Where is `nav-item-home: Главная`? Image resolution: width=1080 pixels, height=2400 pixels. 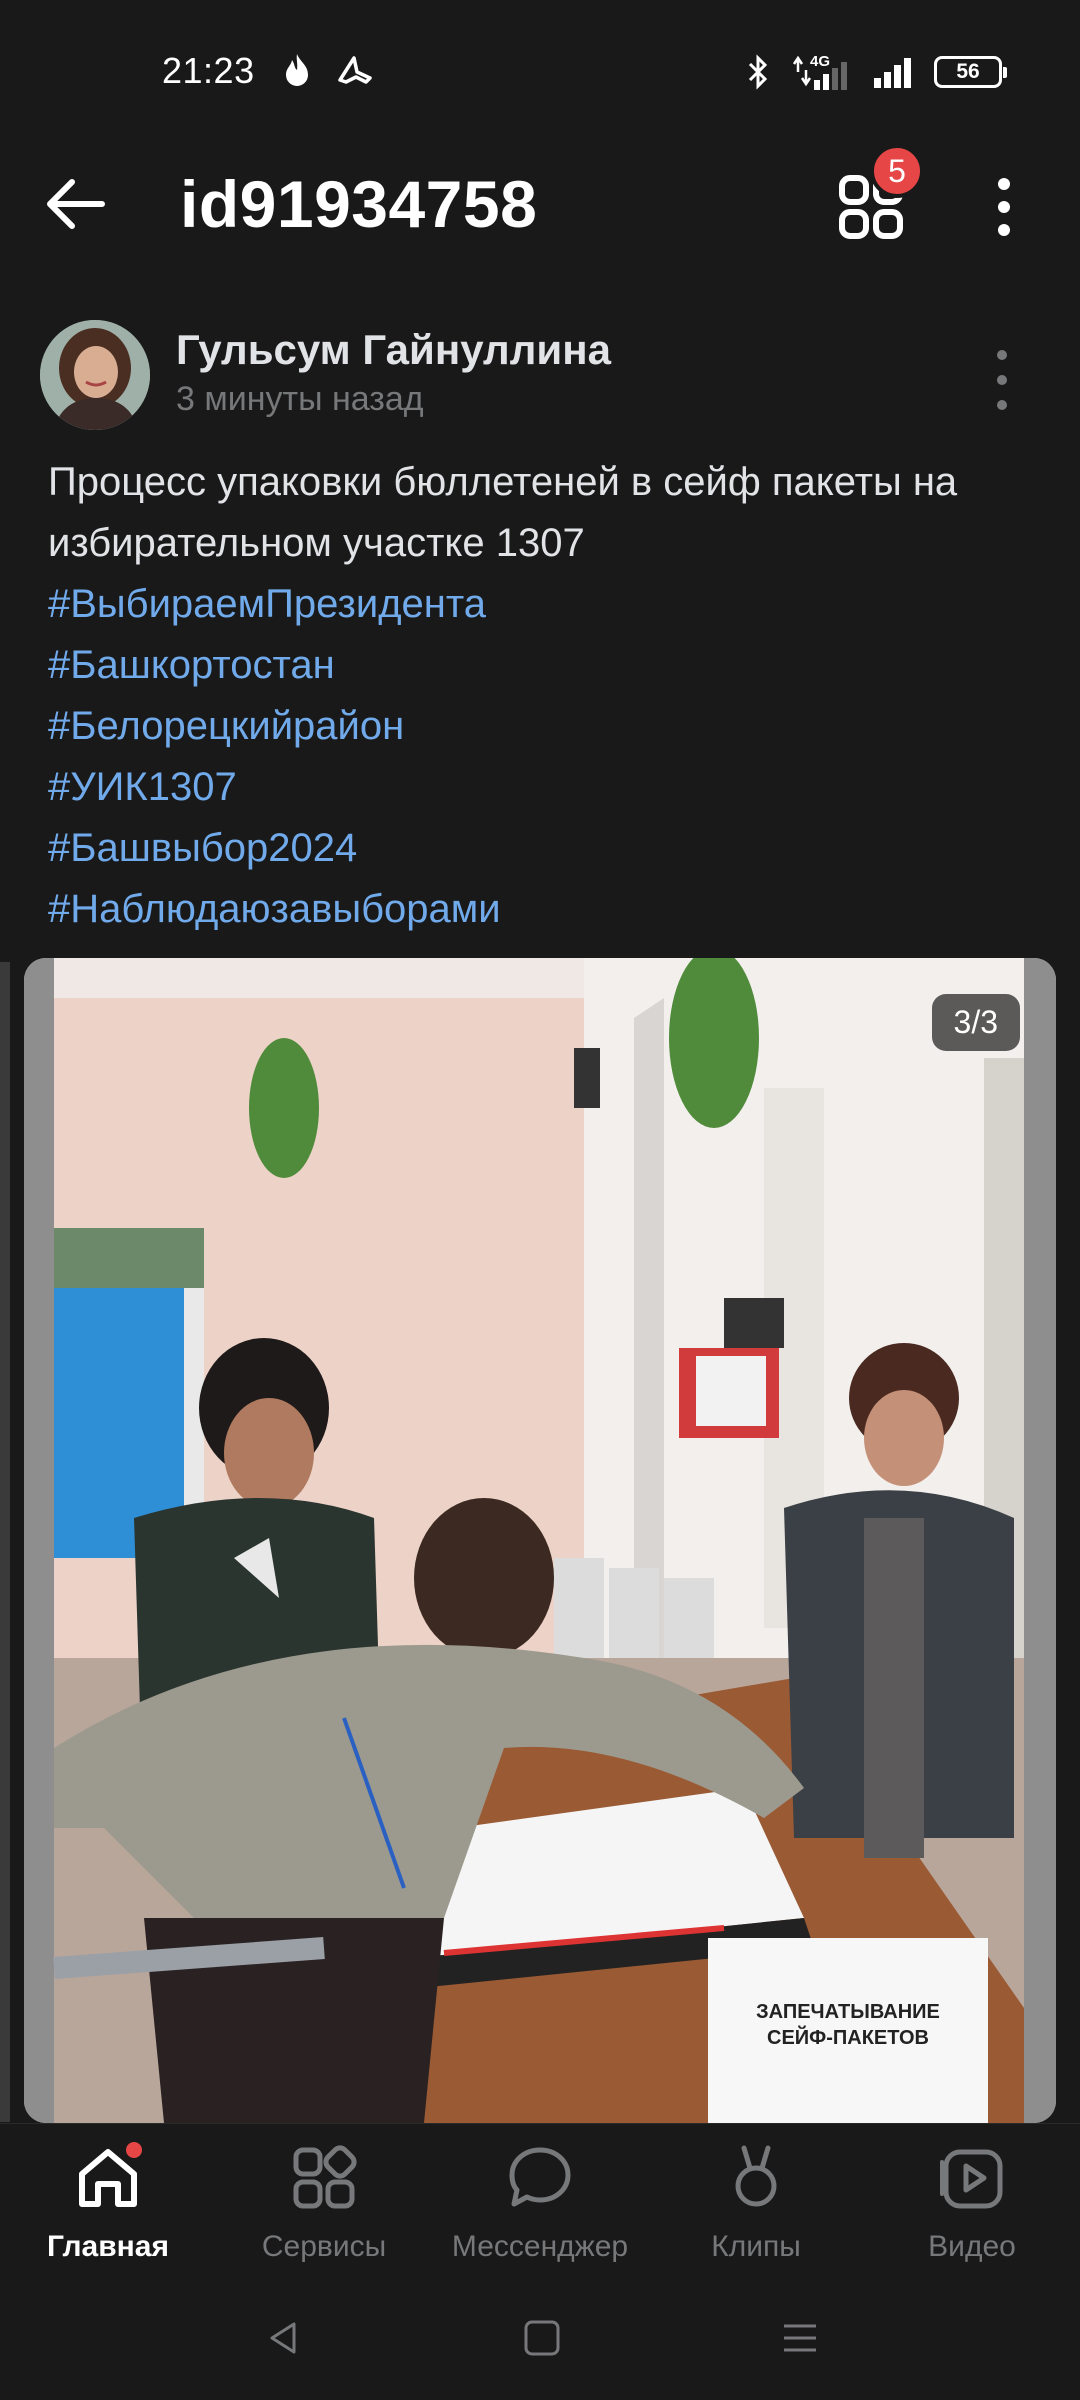 nav-item-home: Главная is located at coordinates (108, 2203).